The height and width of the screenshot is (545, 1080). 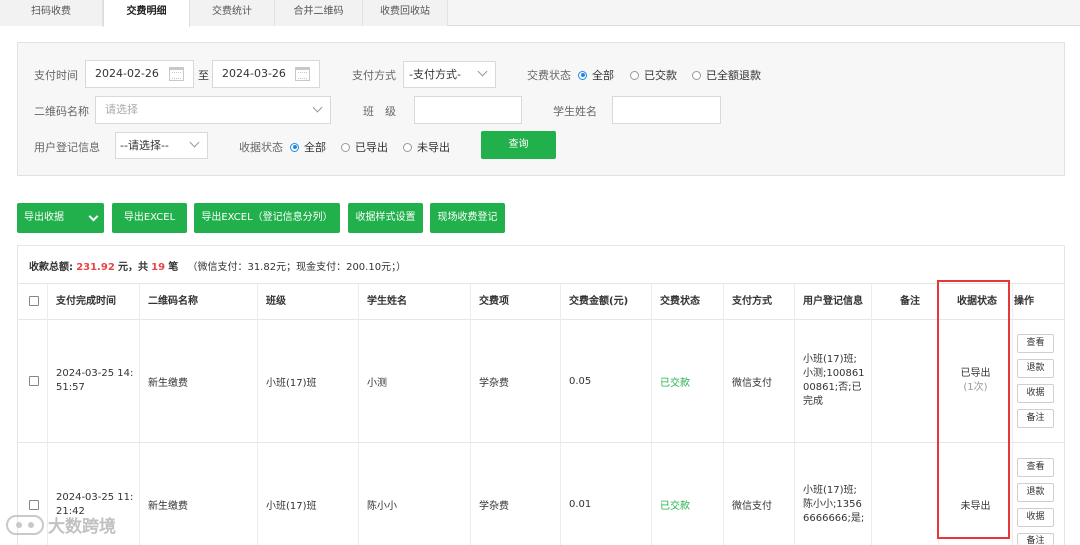 I want to click on export-excel-button: 导出EXCEL, so click(x=149, y=218).